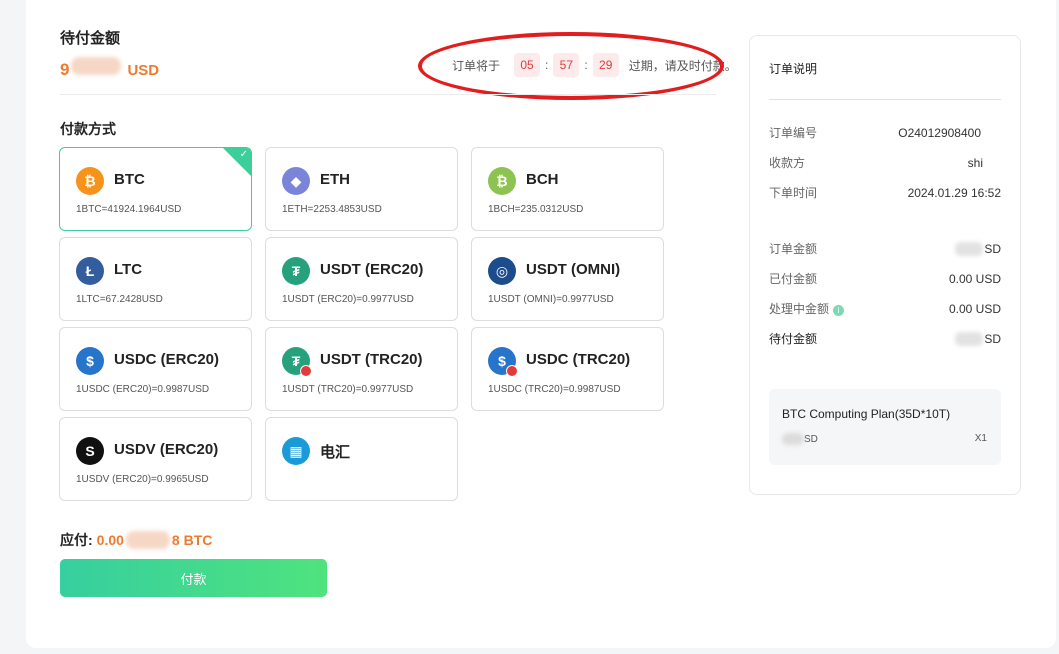  What do you see at coordinates (237, 162) in the screenshot?
I see `selected-check-icon: ✓` at bounding box center [237, 162].